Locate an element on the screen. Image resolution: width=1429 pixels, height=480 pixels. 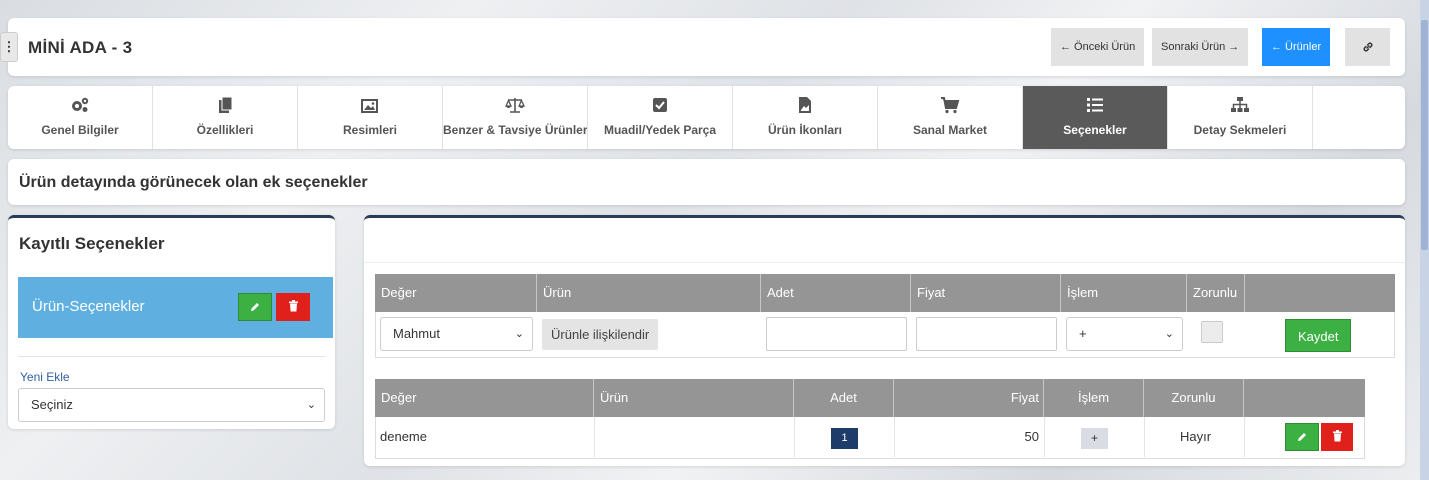
row-adet-badge: 1 is located at coordinates (844, 438).